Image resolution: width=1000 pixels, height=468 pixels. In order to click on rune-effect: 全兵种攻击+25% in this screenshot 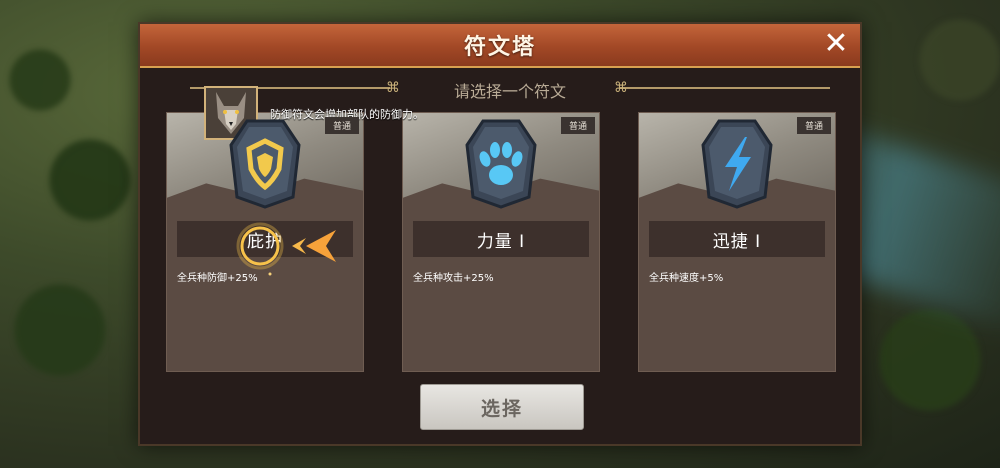, I will do `click(453, 278)`.